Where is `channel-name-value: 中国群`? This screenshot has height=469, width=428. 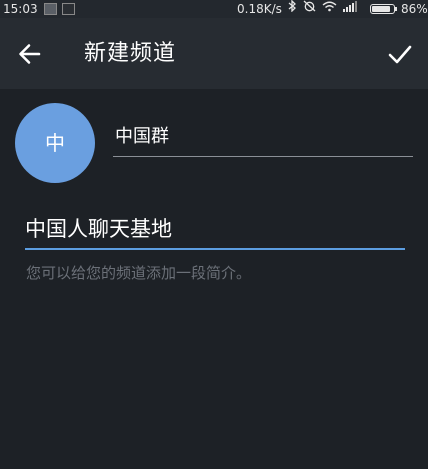
channel-name-value: 中国群 is located at coordinates (142, 136).